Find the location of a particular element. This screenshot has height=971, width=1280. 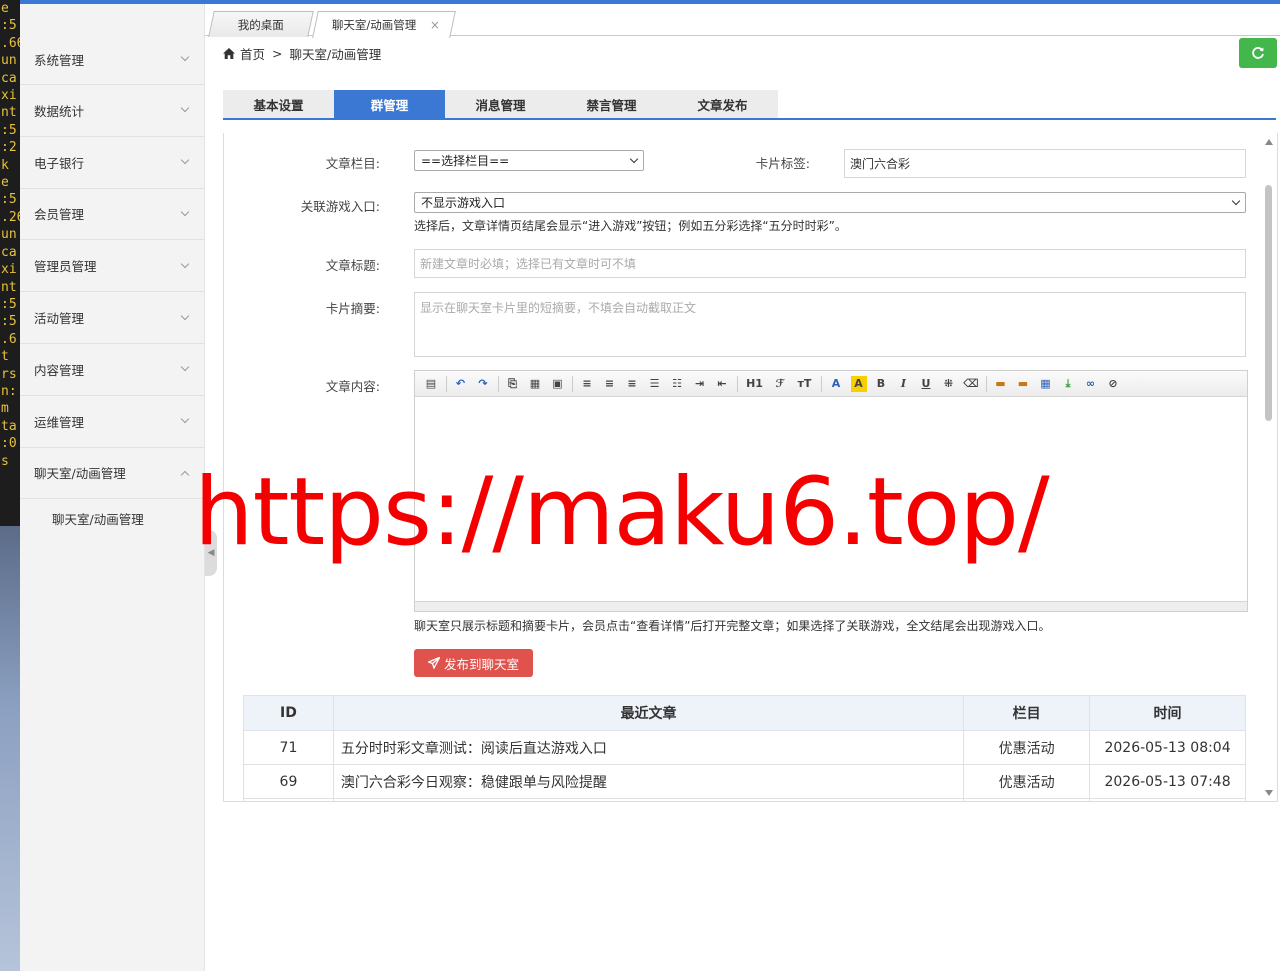

undo-icon: ↶ is located at coordinates (461, 384).